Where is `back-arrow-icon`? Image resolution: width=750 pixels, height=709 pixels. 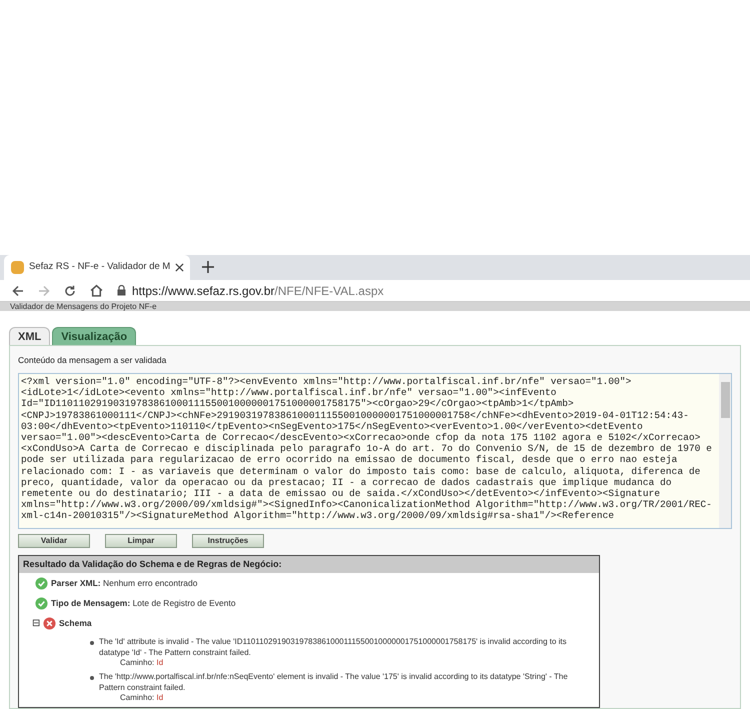
back-arrow-icon is located at coordinates (18, 290).